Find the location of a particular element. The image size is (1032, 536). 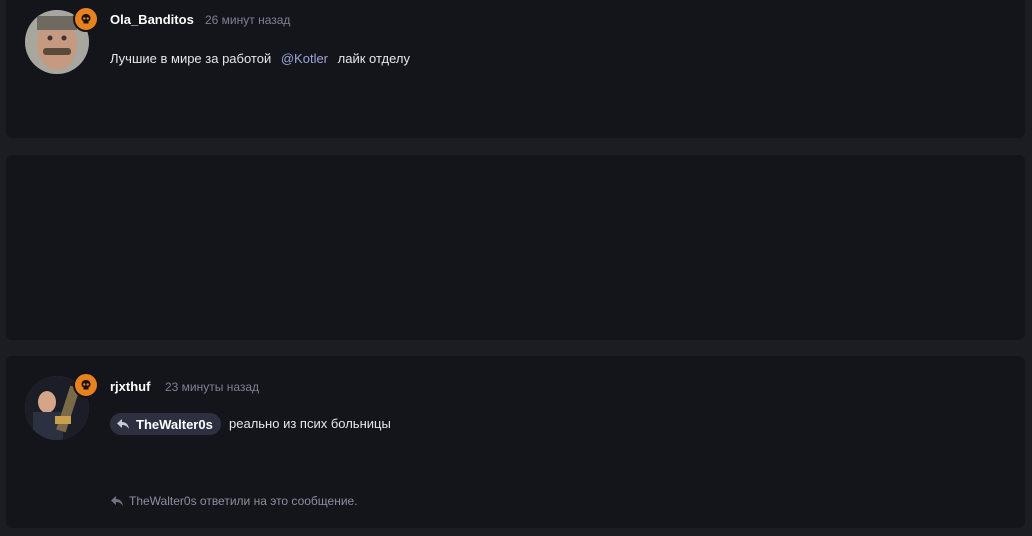

replies-note-text: TheWalter0s ответили на это сообщение. is located at coordinates (243, 501).